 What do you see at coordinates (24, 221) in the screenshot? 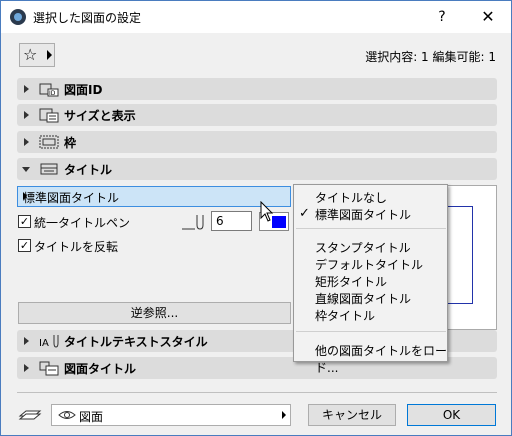
I see `uniform-pen-checkbox: ✓` at bounding box center [24, 221].